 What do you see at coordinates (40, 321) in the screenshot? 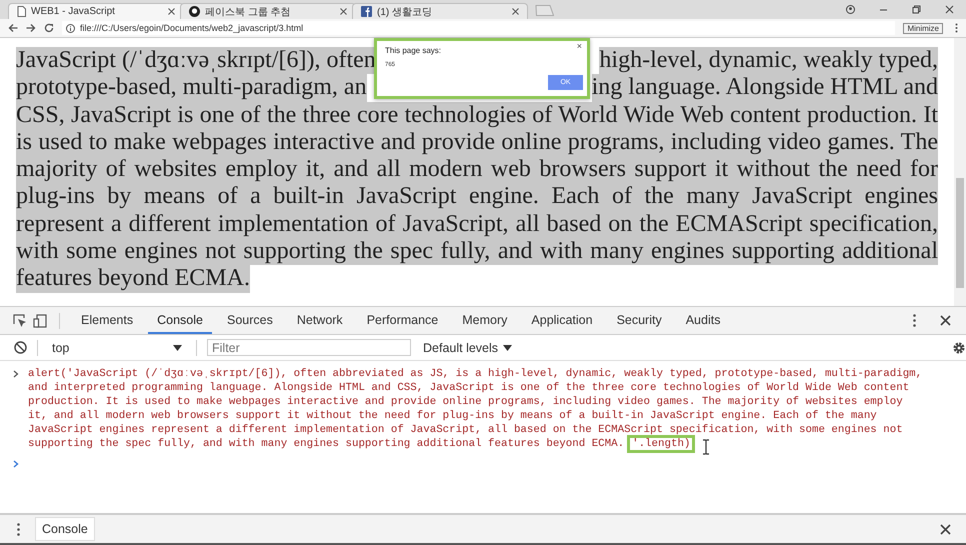
I see `device-icon` at bounding box center [40, 321].